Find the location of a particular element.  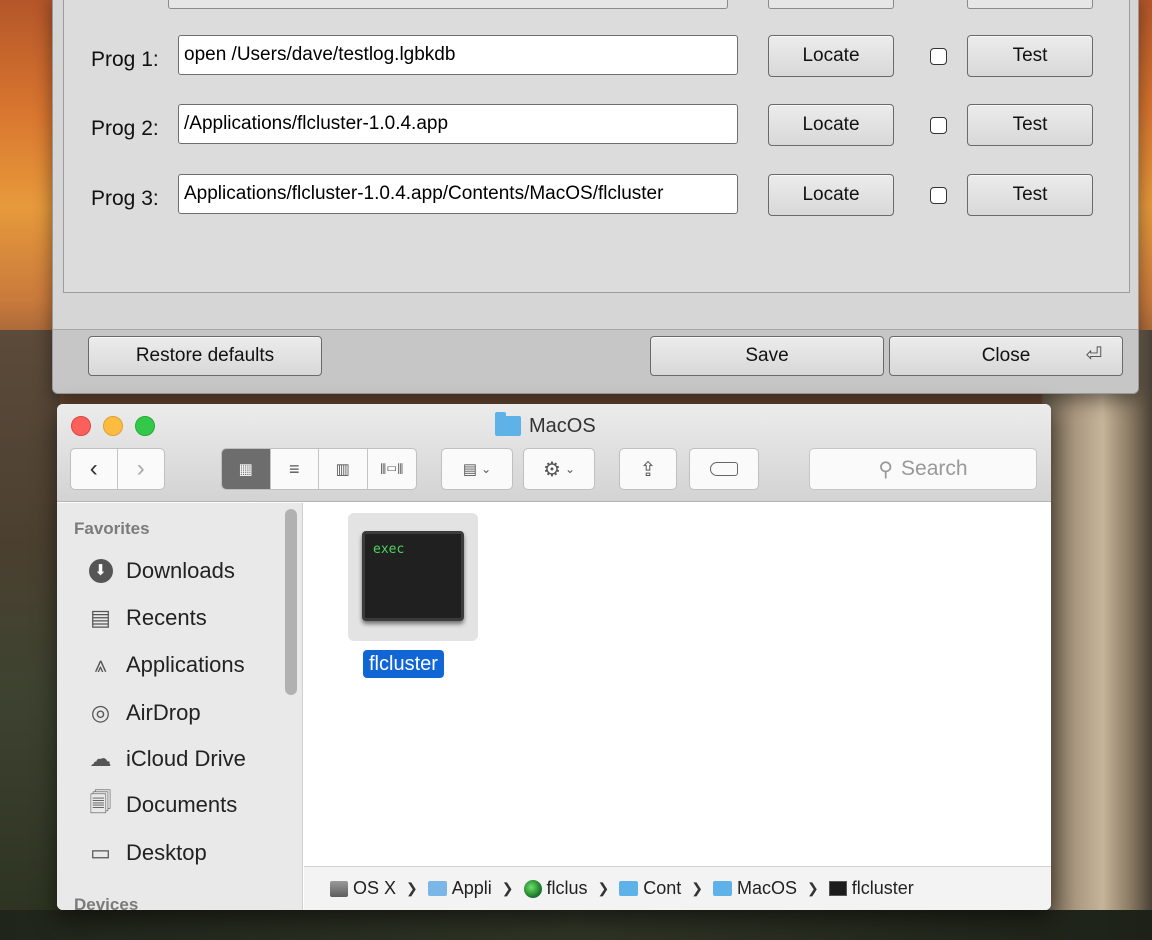

applications-folder-icon is located at coordinates (437, 888).